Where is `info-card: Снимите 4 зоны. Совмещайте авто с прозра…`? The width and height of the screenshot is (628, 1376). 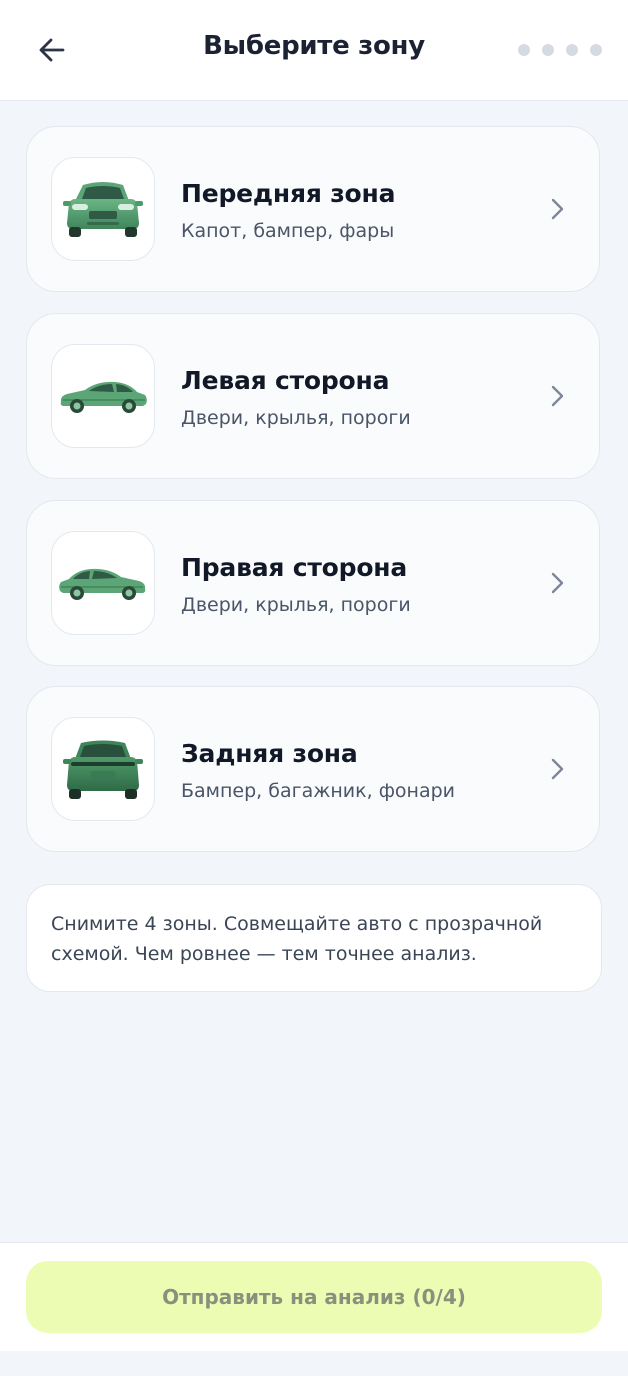
info-card: Снимите 4 зоны. Совмещайте авто с прозра… is located at coordinates (314, 938).